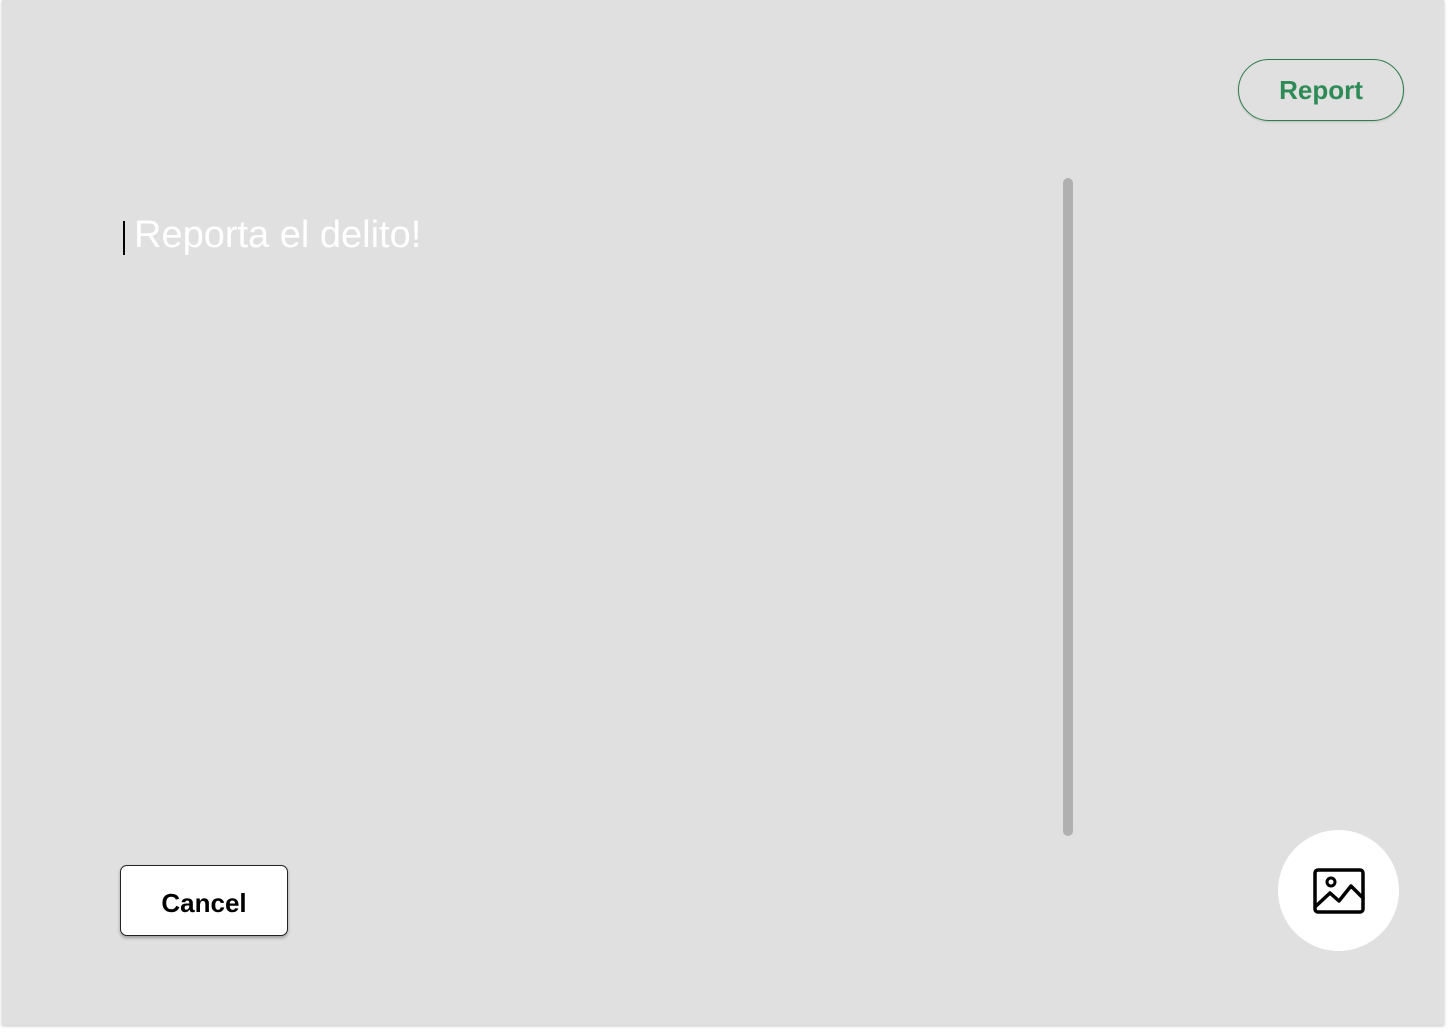 This screenshot has height=1032, width=1448. Describe the element at coordinates (204, 900) in the screenshot. I see `cancel-button: Cancel` at that location.